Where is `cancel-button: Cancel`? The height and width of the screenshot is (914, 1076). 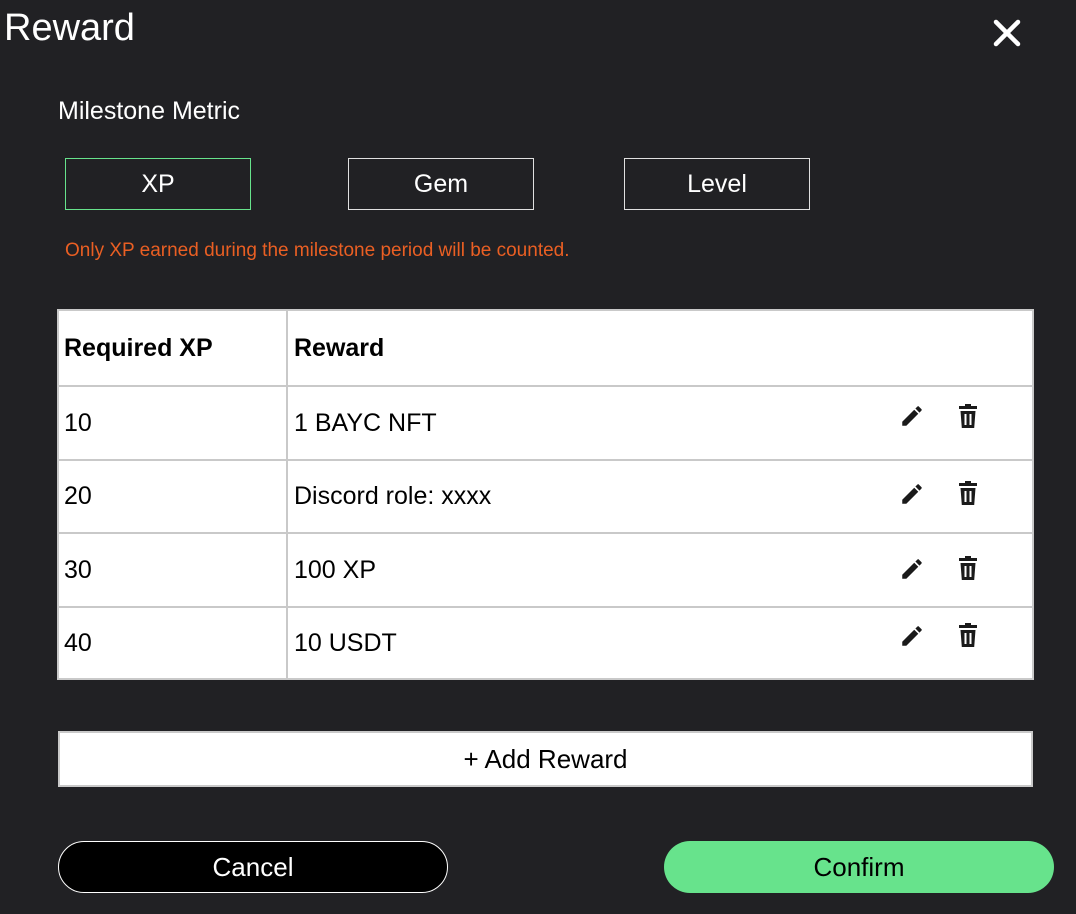 cancel-button: Cancel is located at coordinates (253, 867).